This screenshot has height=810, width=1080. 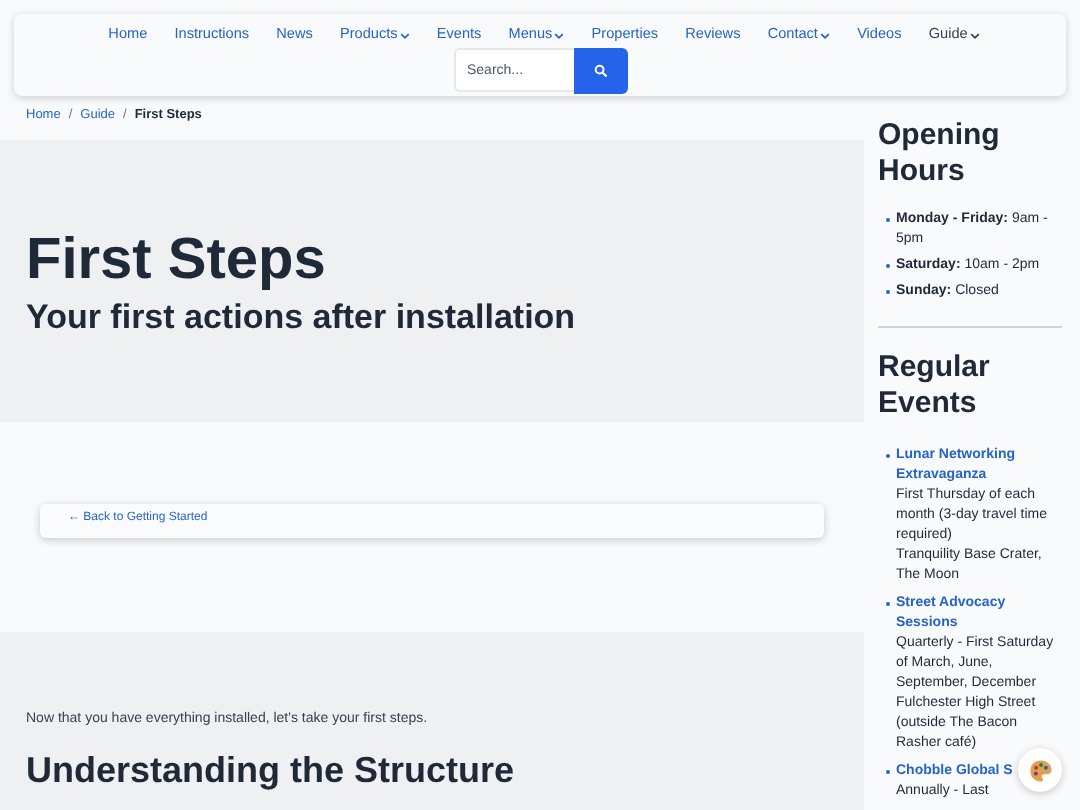 What do you see at coordinates (935, 386) in the screenshot?
I see `sidebar-heading: Regular Events` at bounding box center [935, 386].